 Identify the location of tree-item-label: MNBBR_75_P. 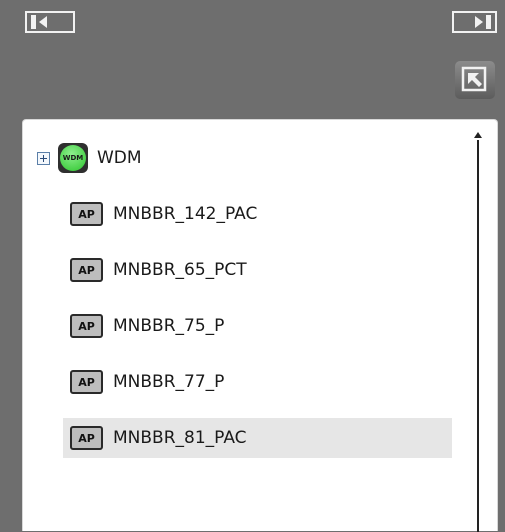
(169, 326).